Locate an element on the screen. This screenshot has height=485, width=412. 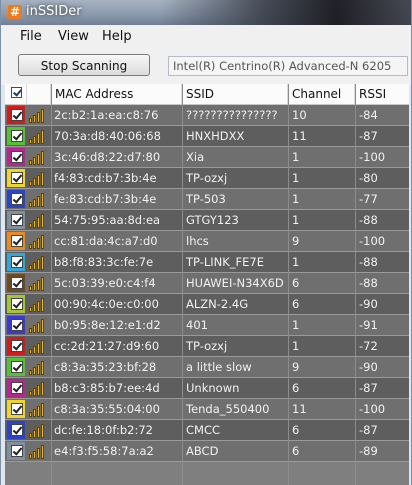
column-channel: Channel is located at coordinates (321, 94).